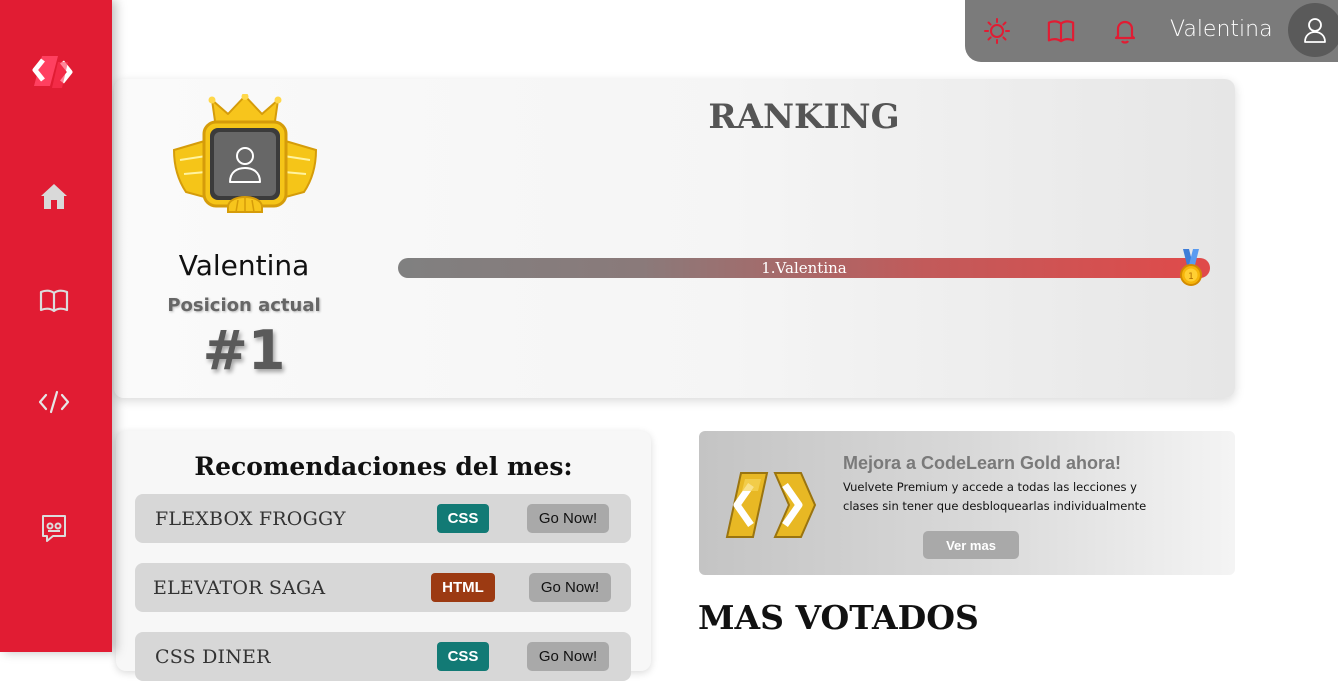 The height and width of the screenshot is (681, 1338). What do you see at coordinates (971, 545) in the screenshot?
I see `see-more-button: Ver mas` at bounding box center [971, 545].